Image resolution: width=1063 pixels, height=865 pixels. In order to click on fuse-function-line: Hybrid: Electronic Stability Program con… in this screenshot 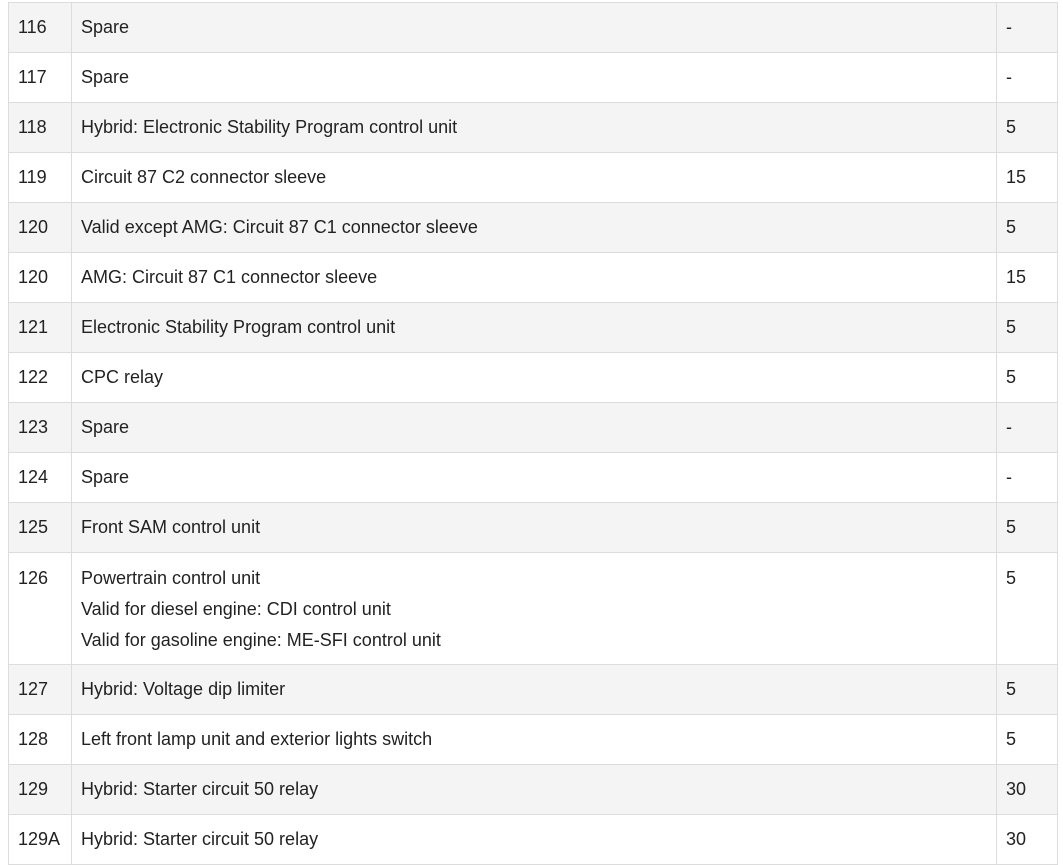, I will do `click(269, 127)`.